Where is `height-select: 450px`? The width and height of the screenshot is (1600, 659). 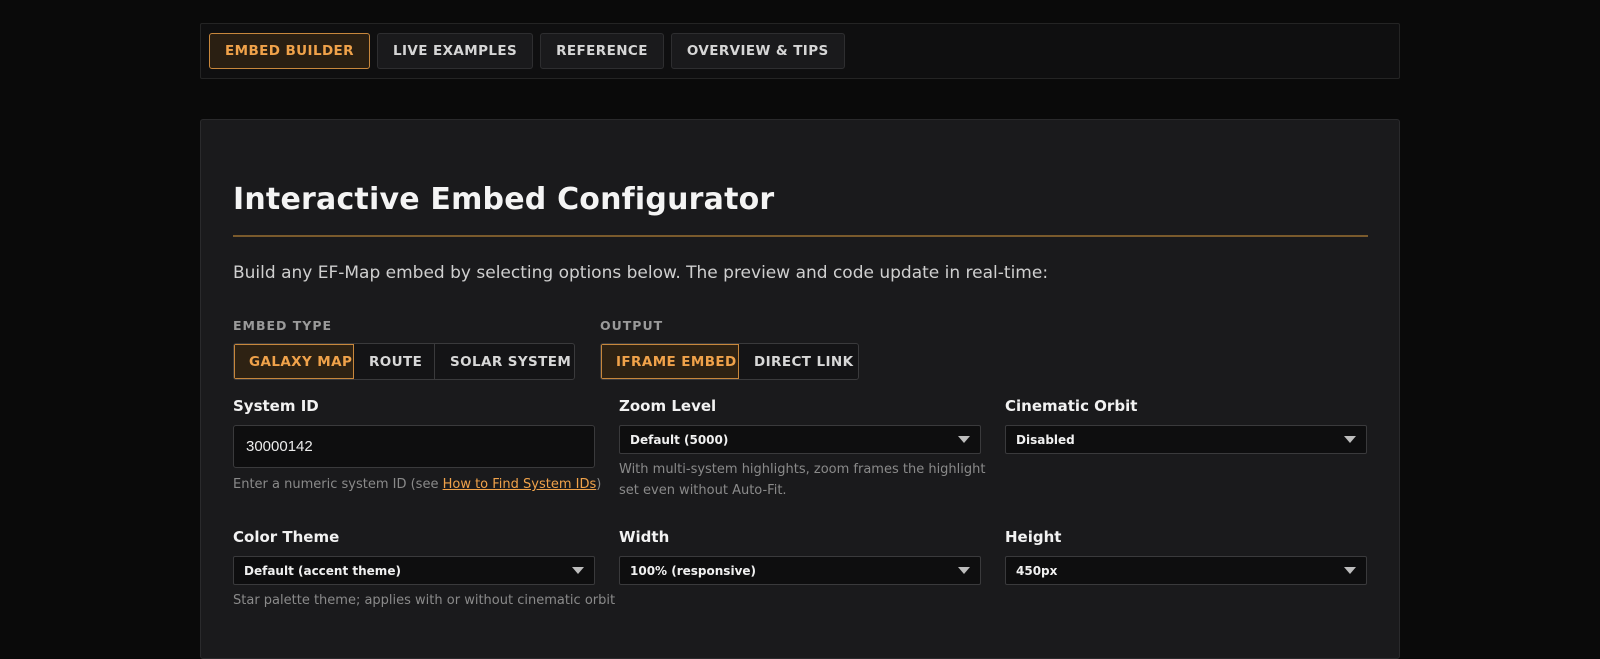 height-select: 450px is located at coordinates (1186, 570).